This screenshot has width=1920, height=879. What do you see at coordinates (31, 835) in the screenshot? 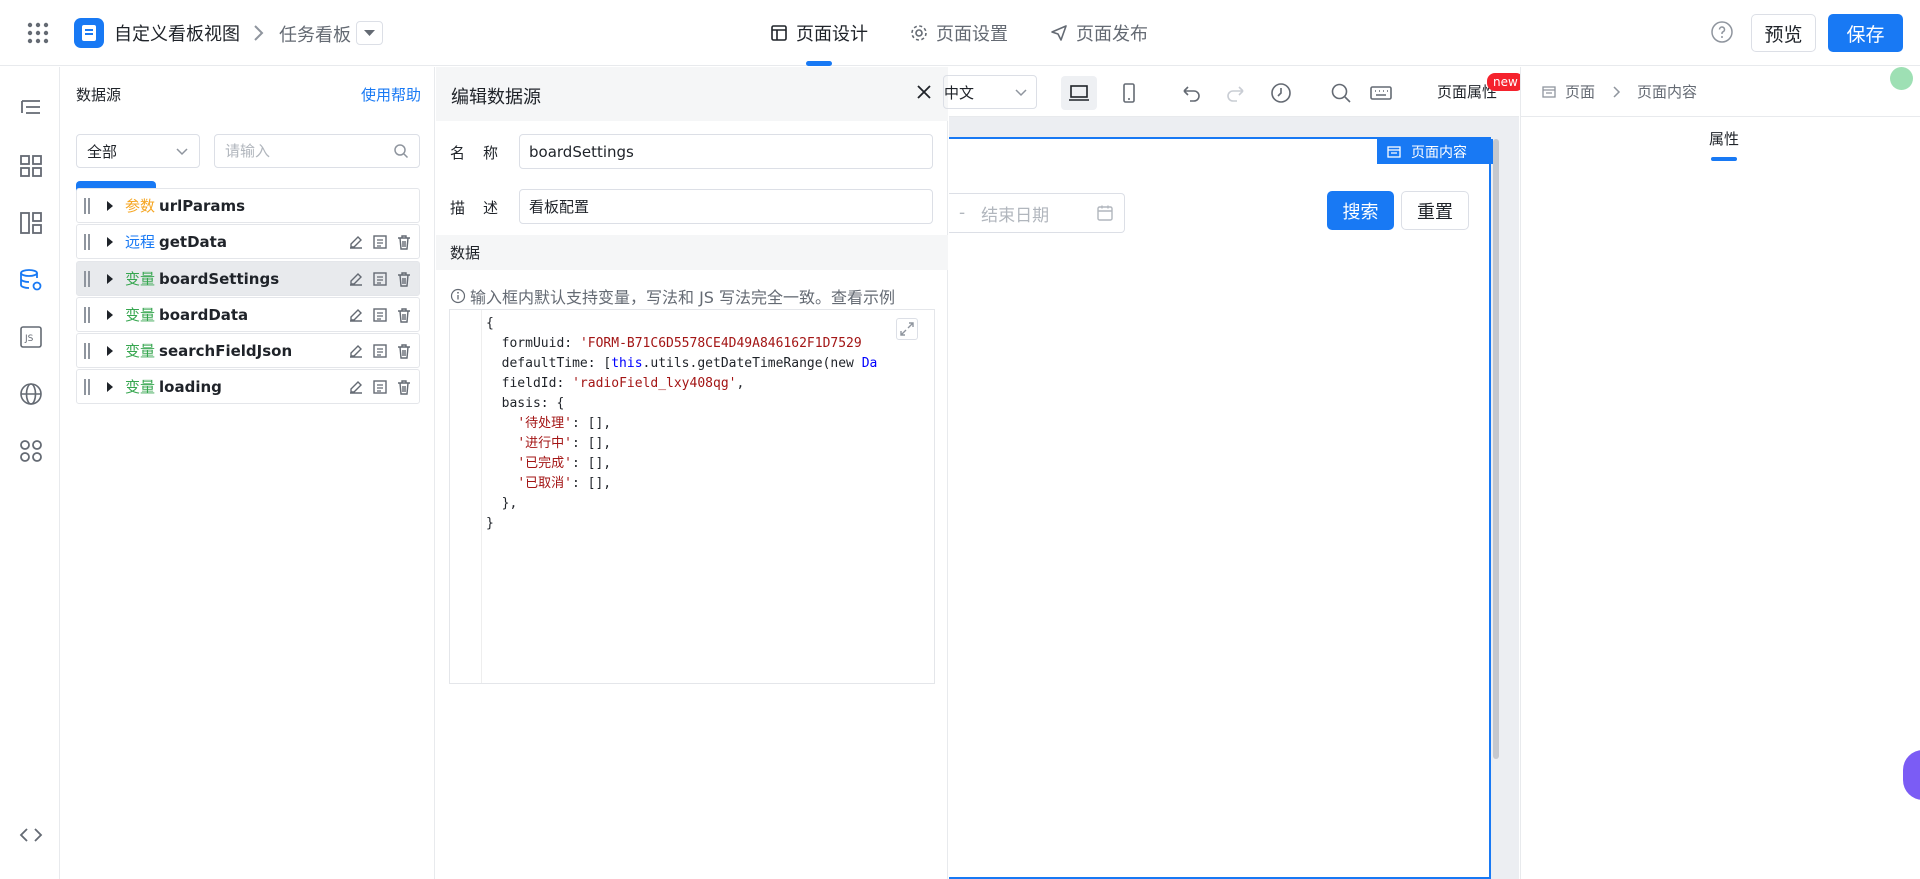
I see `code-icon` at bounding box center [31, 835].